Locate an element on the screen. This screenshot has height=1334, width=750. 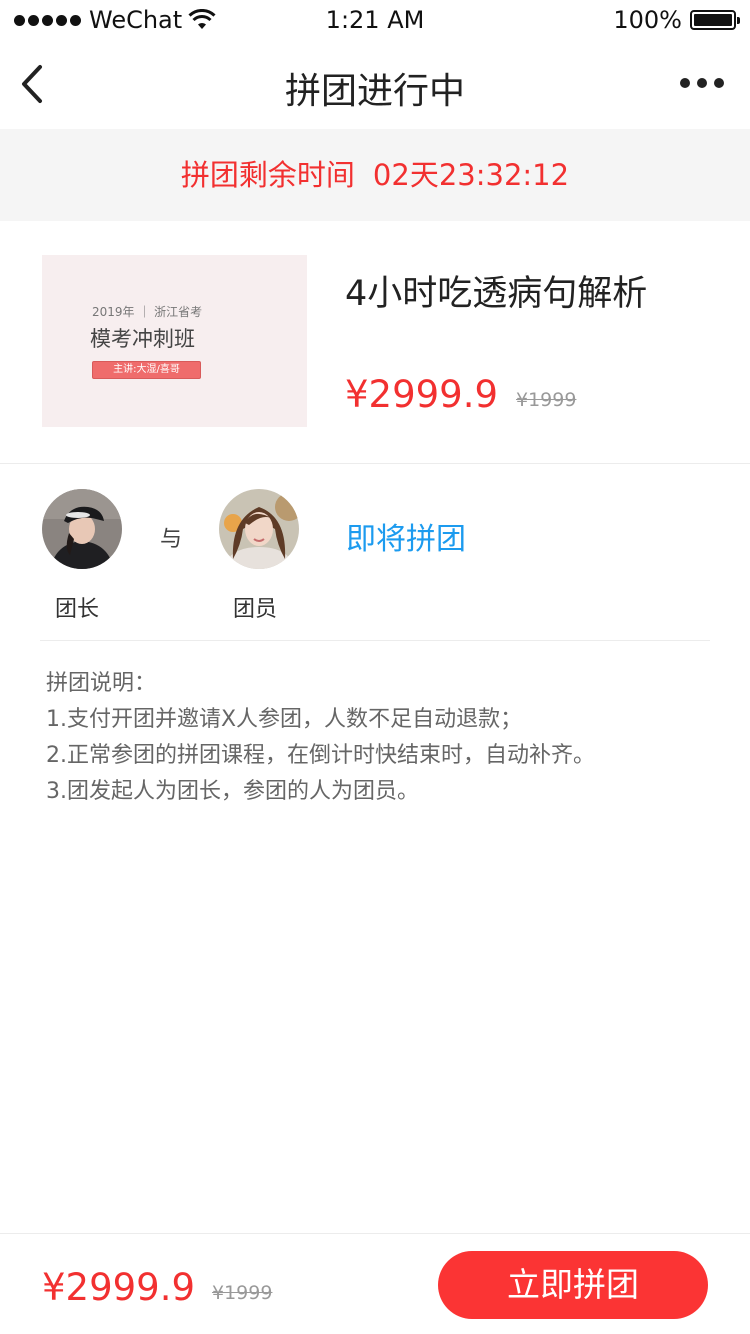
thumbnail-title: 模考冲刺班 is located at coordinates (142, 339).